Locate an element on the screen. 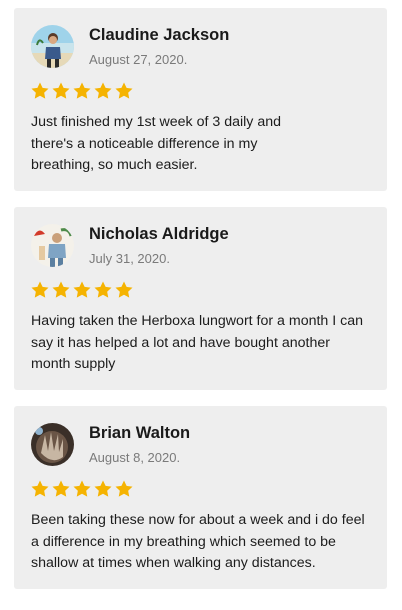 Image resolution: width=402 pixels, height=610 pixels. review-date: July 31, 2020. is located at coordinates (129, 258).